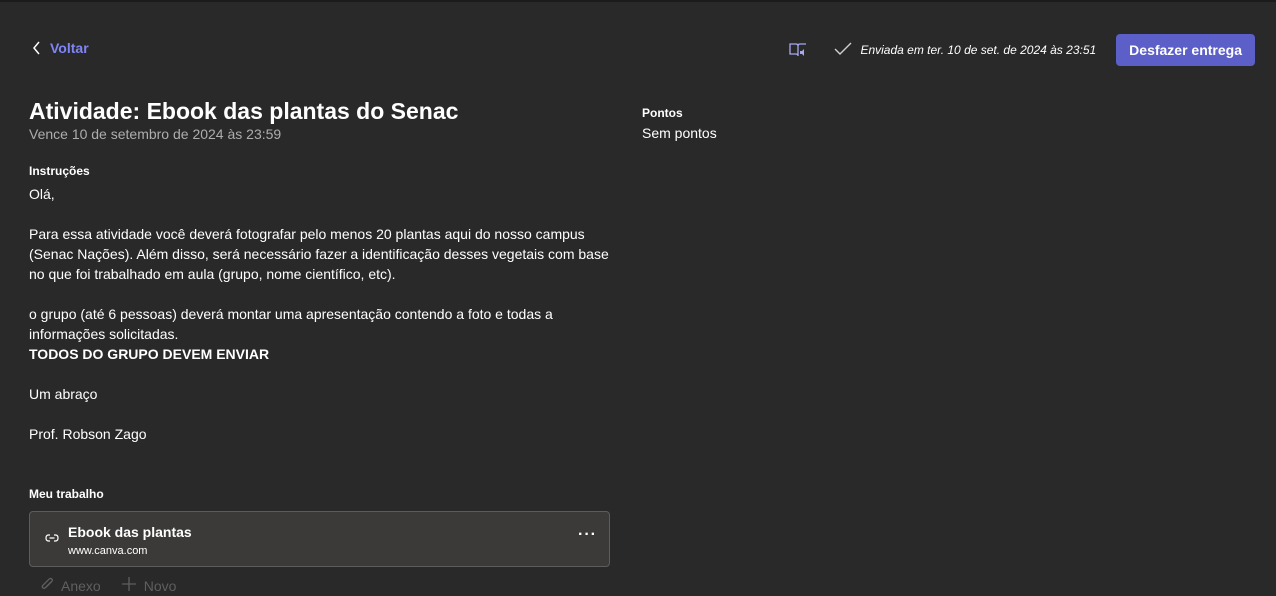  I want to click on immersive-reader-icon, so click(798, 50).